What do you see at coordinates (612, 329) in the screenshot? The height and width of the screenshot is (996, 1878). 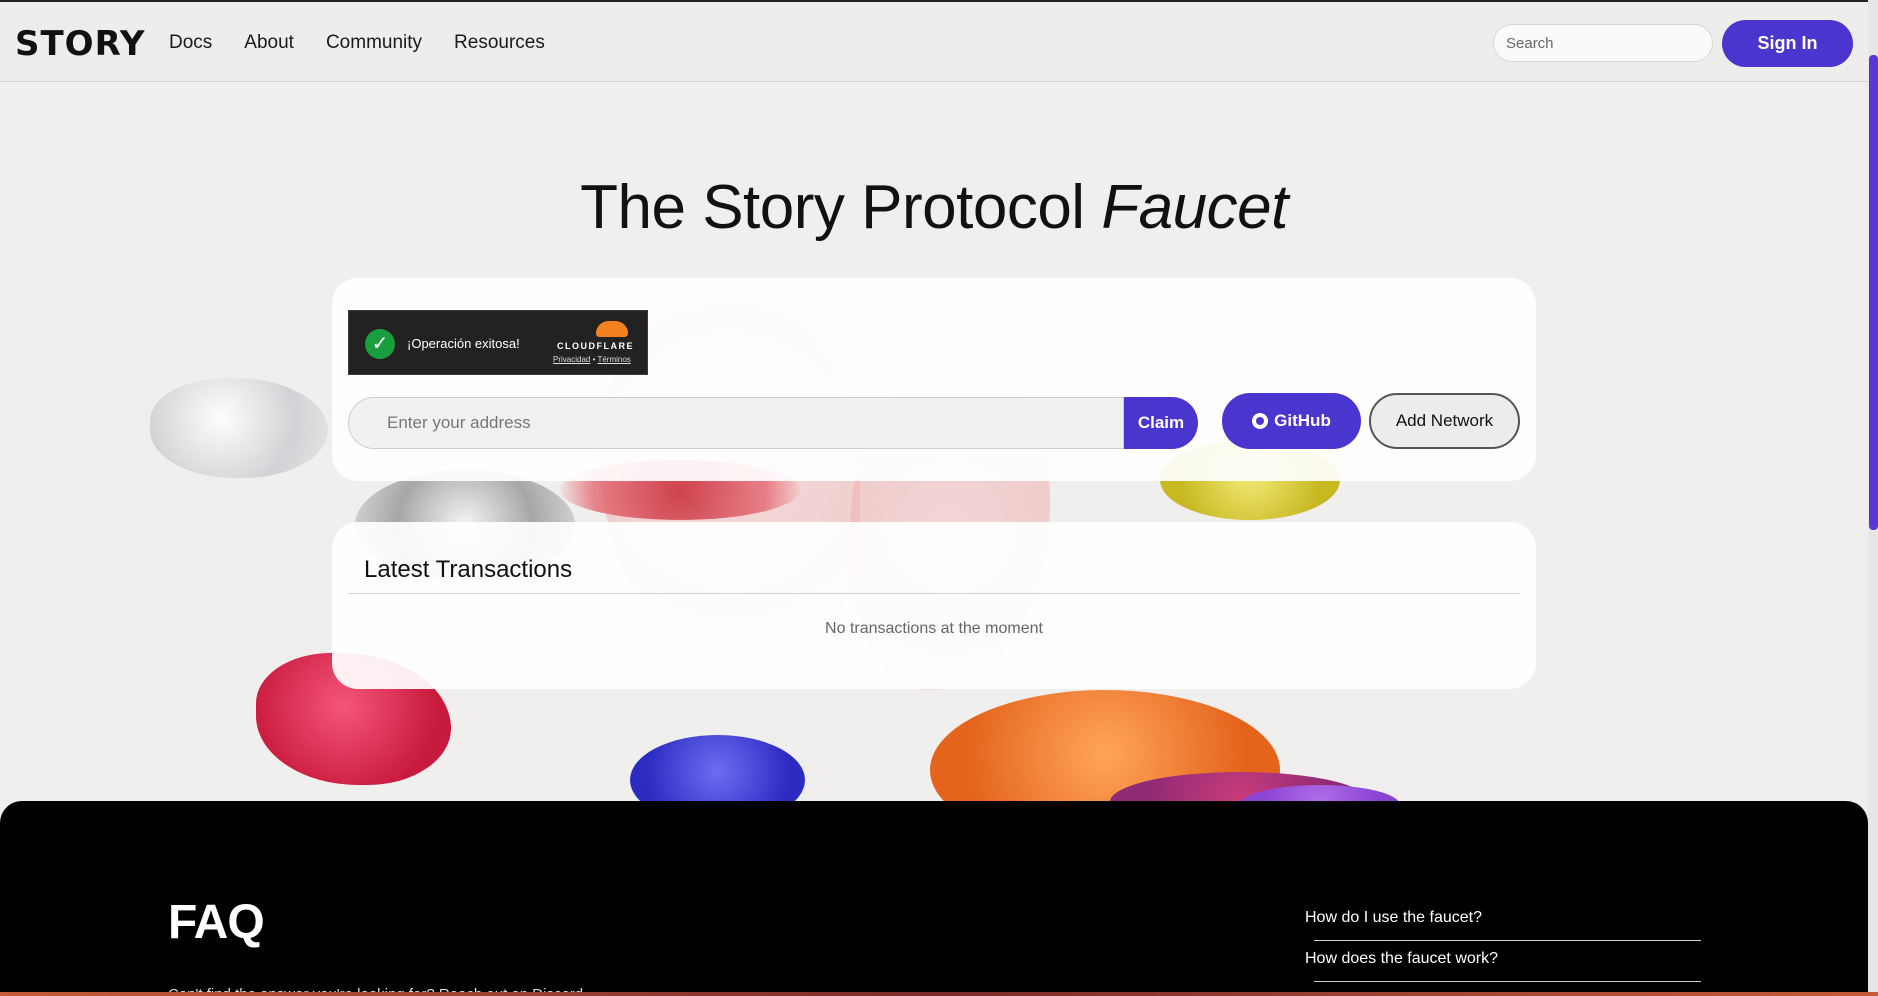 I see `cloudflare-cloud-icon` at bounding box center [612, 329].